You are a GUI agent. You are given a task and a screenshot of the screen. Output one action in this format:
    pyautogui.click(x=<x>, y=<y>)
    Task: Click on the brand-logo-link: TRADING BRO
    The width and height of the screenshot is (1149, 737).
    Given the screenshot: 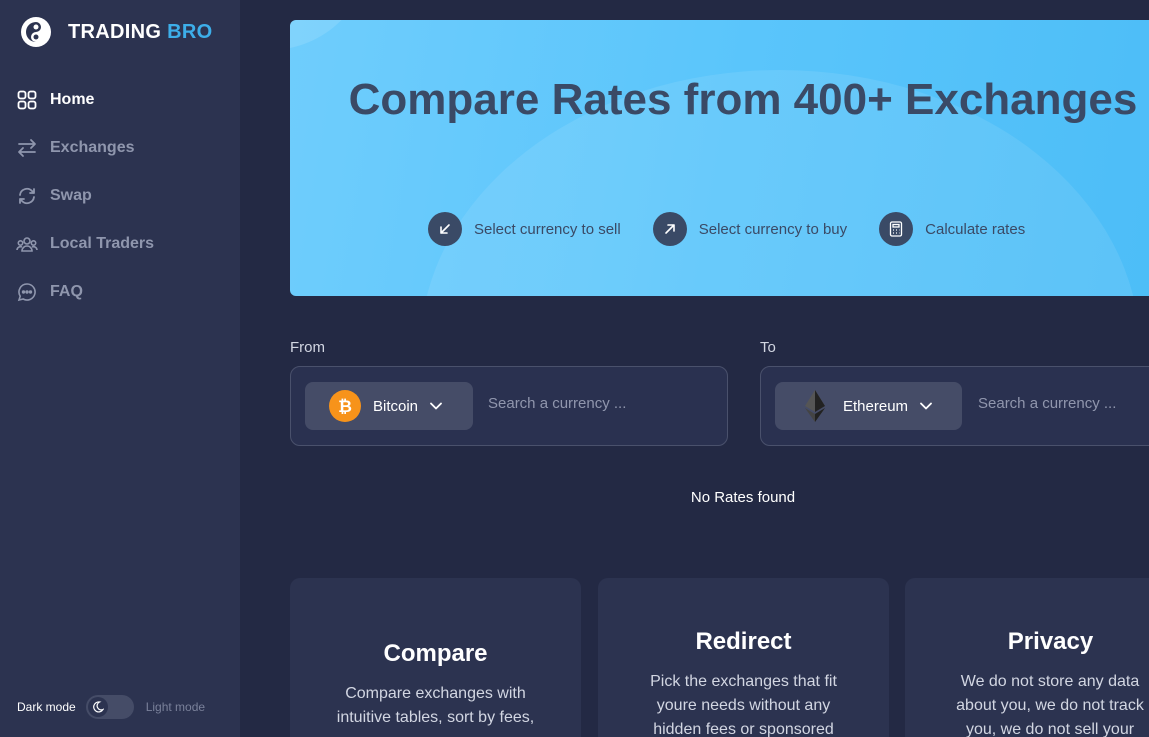 What is the action you would take?
    pyautogui.click(x=114, y=32)
    